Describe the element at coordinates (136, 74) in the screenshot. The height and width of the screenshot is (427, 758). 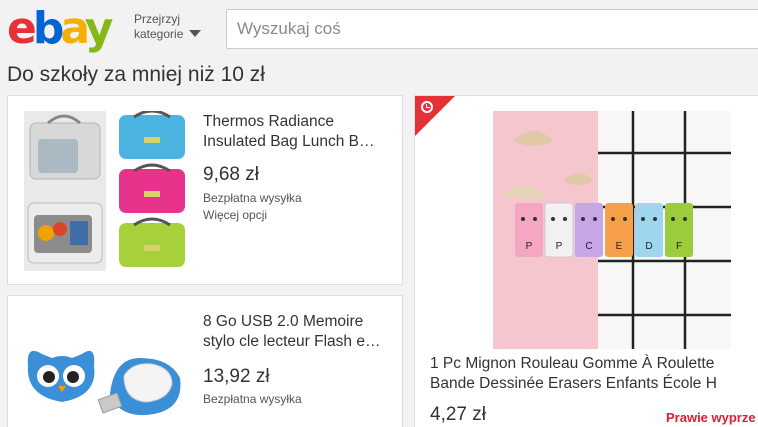
I see `section-title: Do szkoły za mniej niż 10 zł` at that location.